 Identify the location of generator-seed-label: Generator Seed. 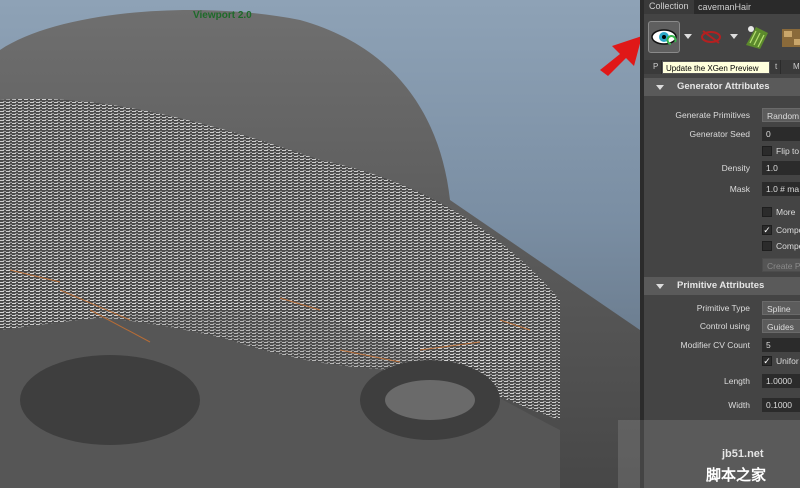
(719, 134).